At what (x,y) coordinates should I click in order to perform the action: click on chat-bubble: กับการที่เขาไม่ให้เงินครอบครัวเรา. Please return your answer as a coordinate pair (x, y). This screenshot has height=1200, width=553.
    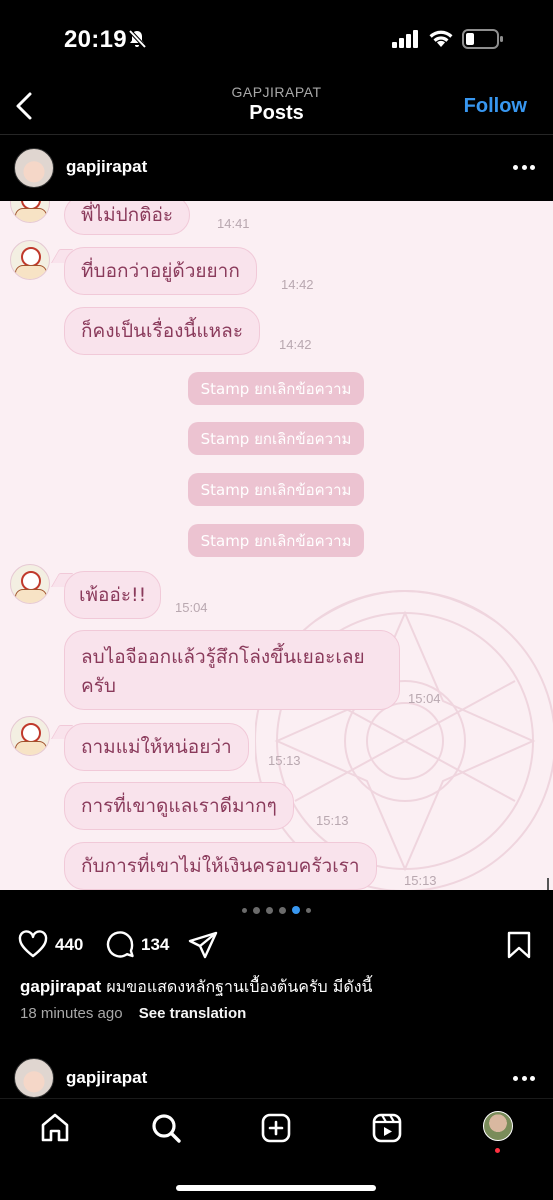
    Looking at the image, I should click on (220, 866).